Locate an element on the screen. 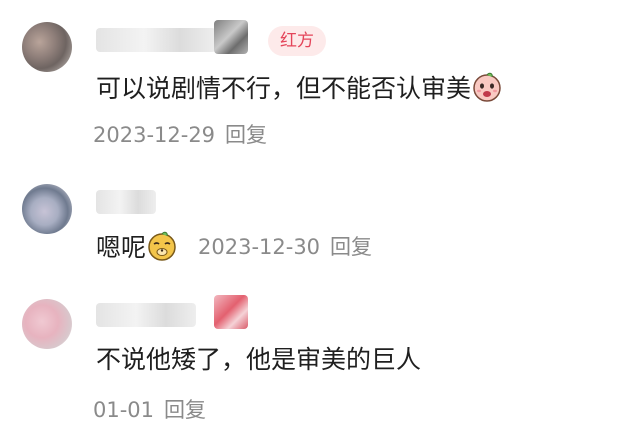 The height and width of the screenshot is (446, 620). comment-meta: 01-01 回复 is located at coordinates (149, 410).